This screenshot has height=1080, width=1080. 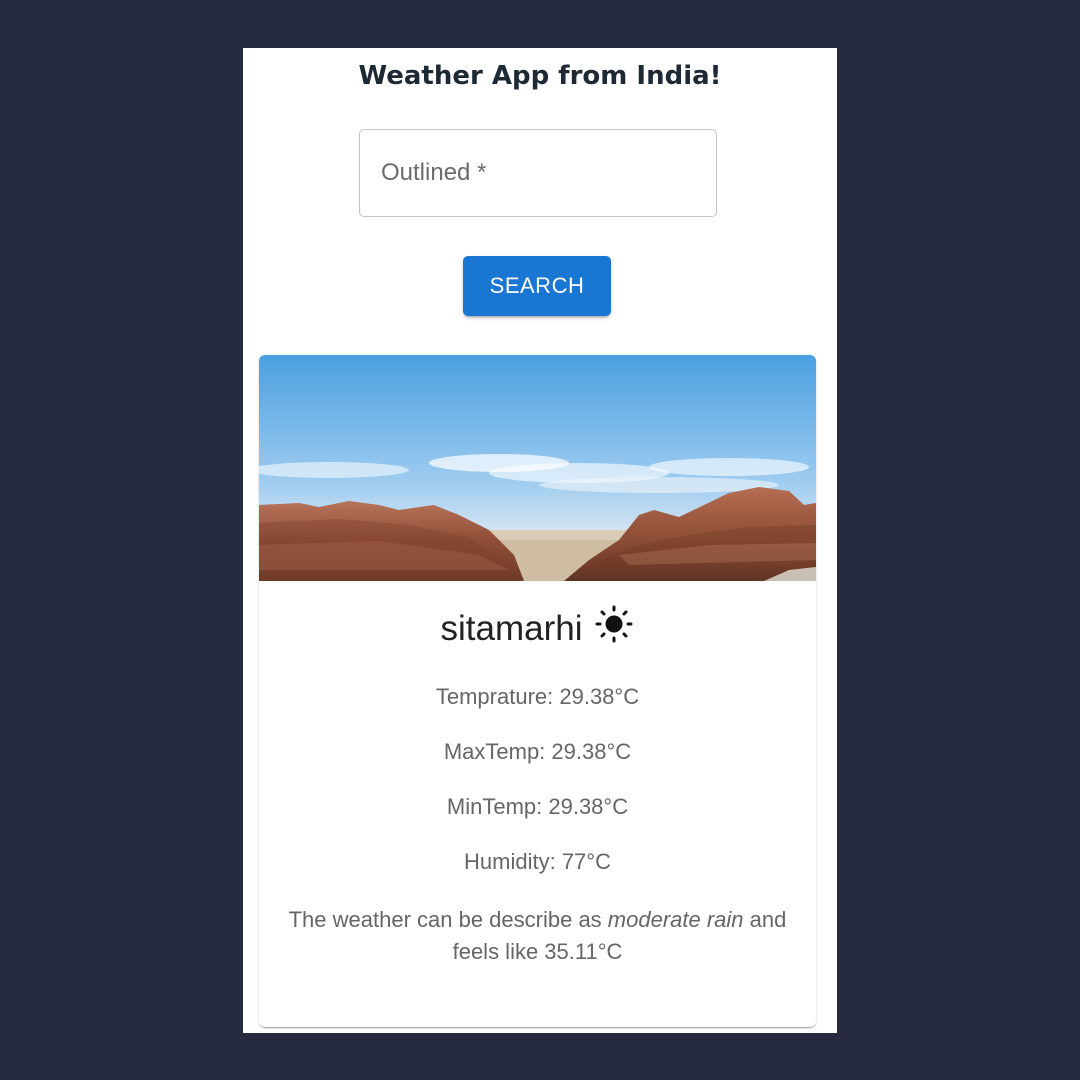 I want to click on city-line: sitamarhi, so click(x=537, y=629).